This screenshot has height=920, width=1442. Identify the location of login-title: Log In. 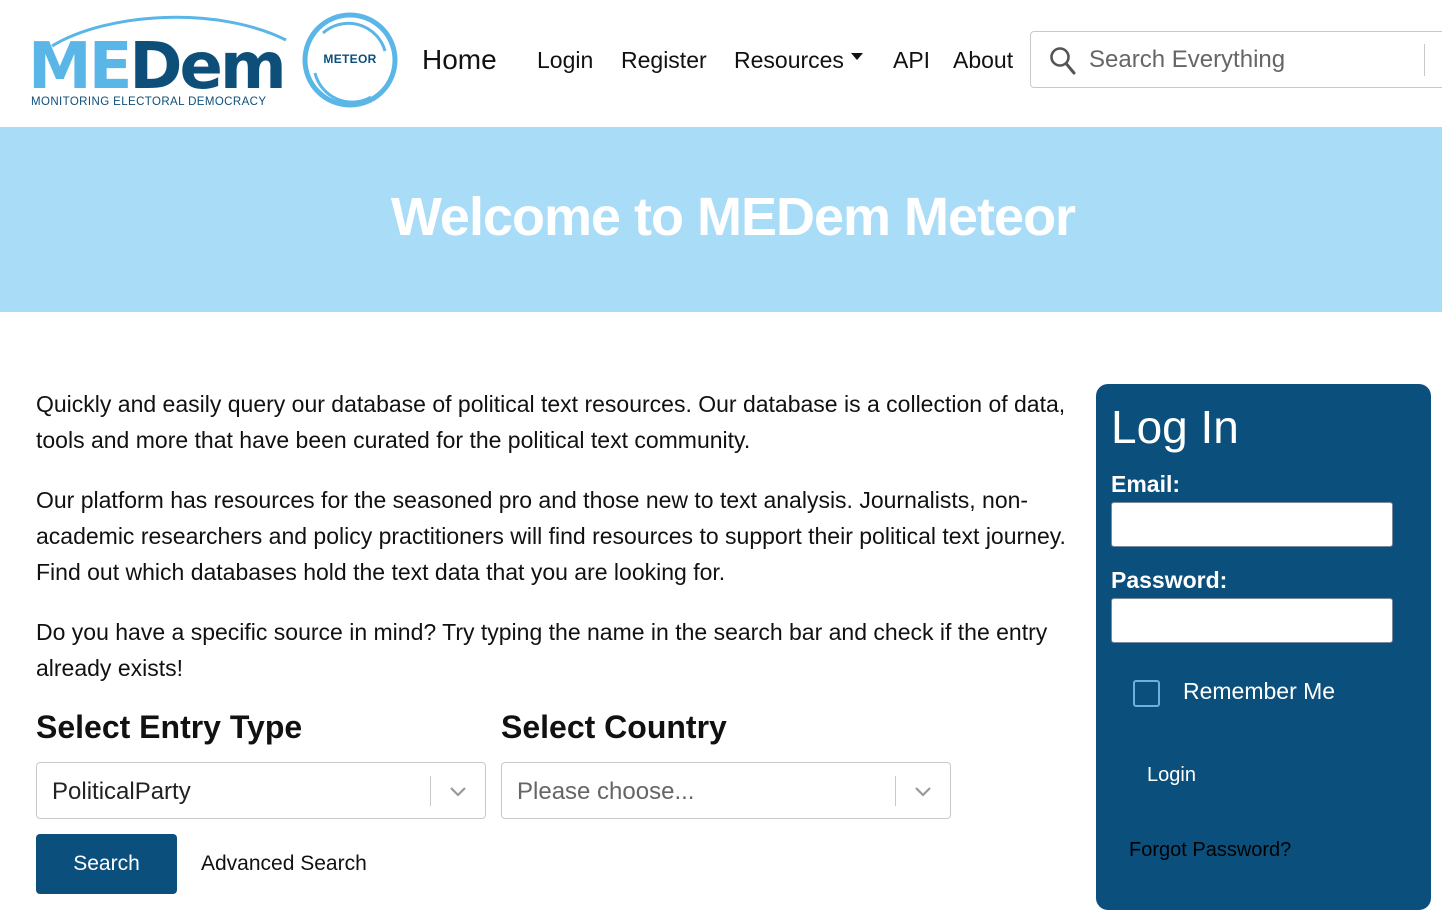
(1175, 427).